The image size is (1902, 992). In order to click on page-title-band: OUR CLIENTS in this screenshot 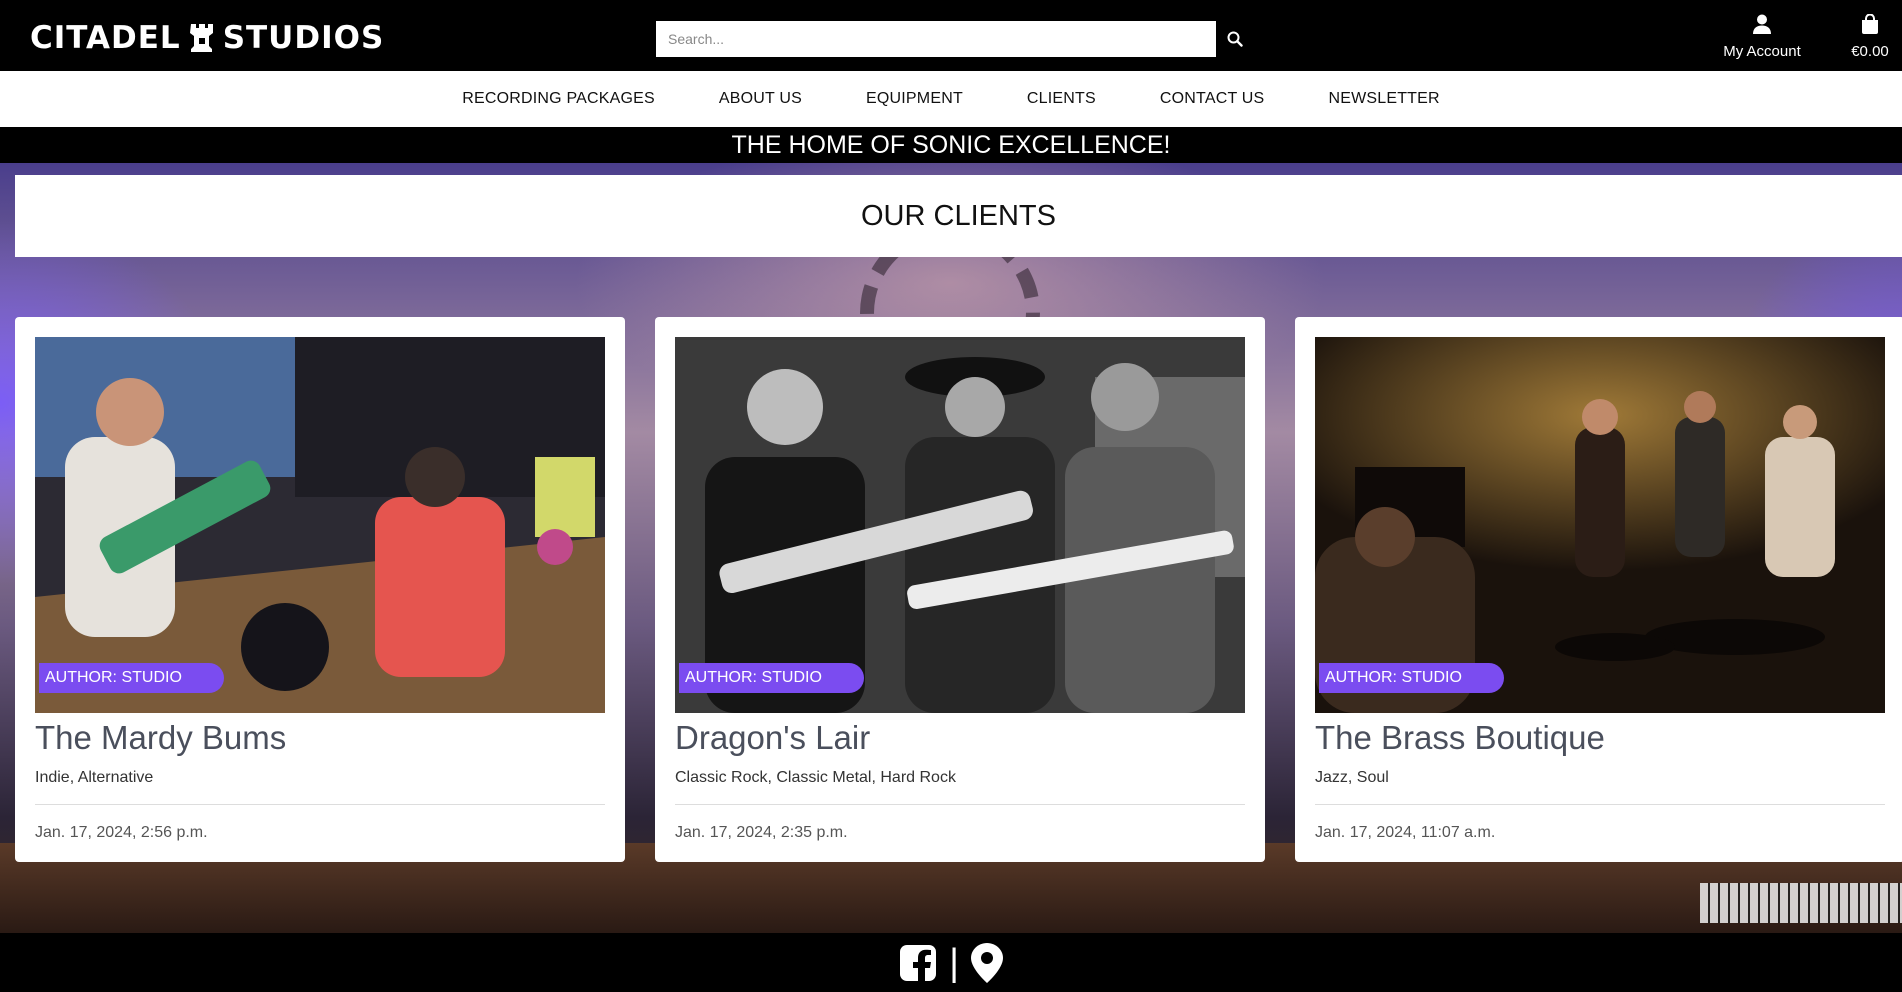, I will do `click(958, 216)`.